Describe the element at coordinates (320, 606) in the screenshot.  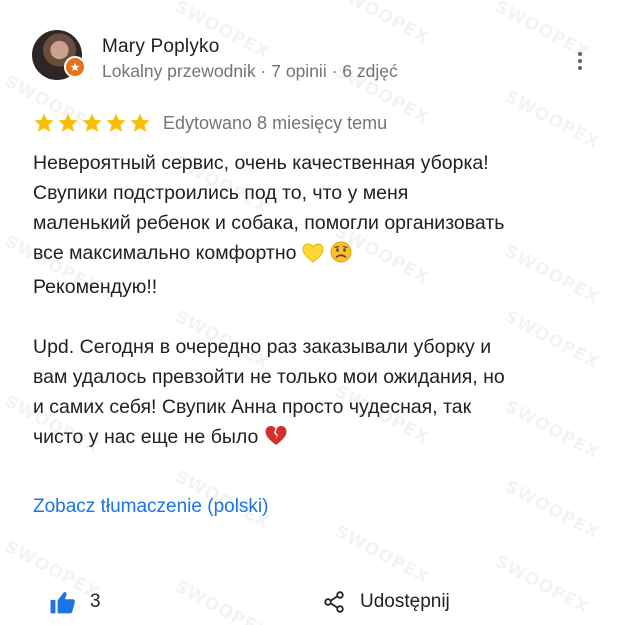
I see `review-actions: 3 Udostępnij` at that location.